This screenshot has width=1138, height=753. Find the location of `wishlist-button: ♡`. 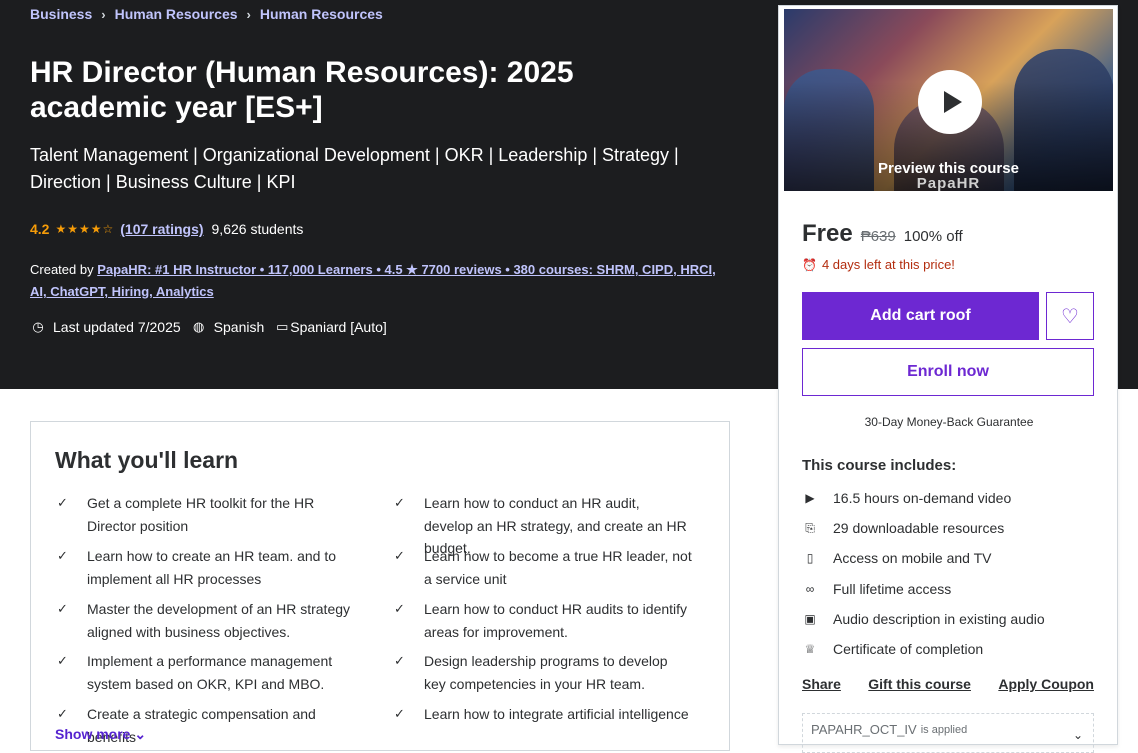

wishlist-button: ♡ is located at coordinates (1070, 316).